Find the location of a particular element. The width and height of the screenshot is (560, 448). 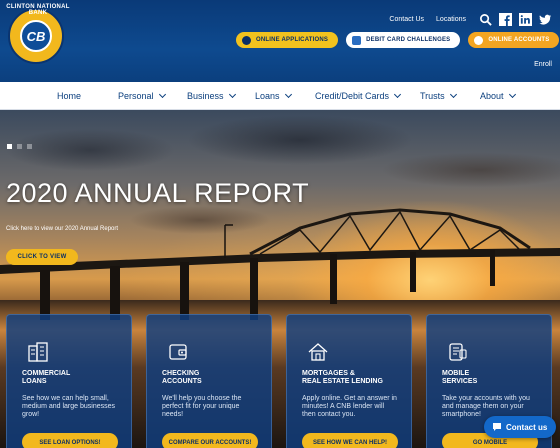

facebook-icon is located at coordinates (505, 19).